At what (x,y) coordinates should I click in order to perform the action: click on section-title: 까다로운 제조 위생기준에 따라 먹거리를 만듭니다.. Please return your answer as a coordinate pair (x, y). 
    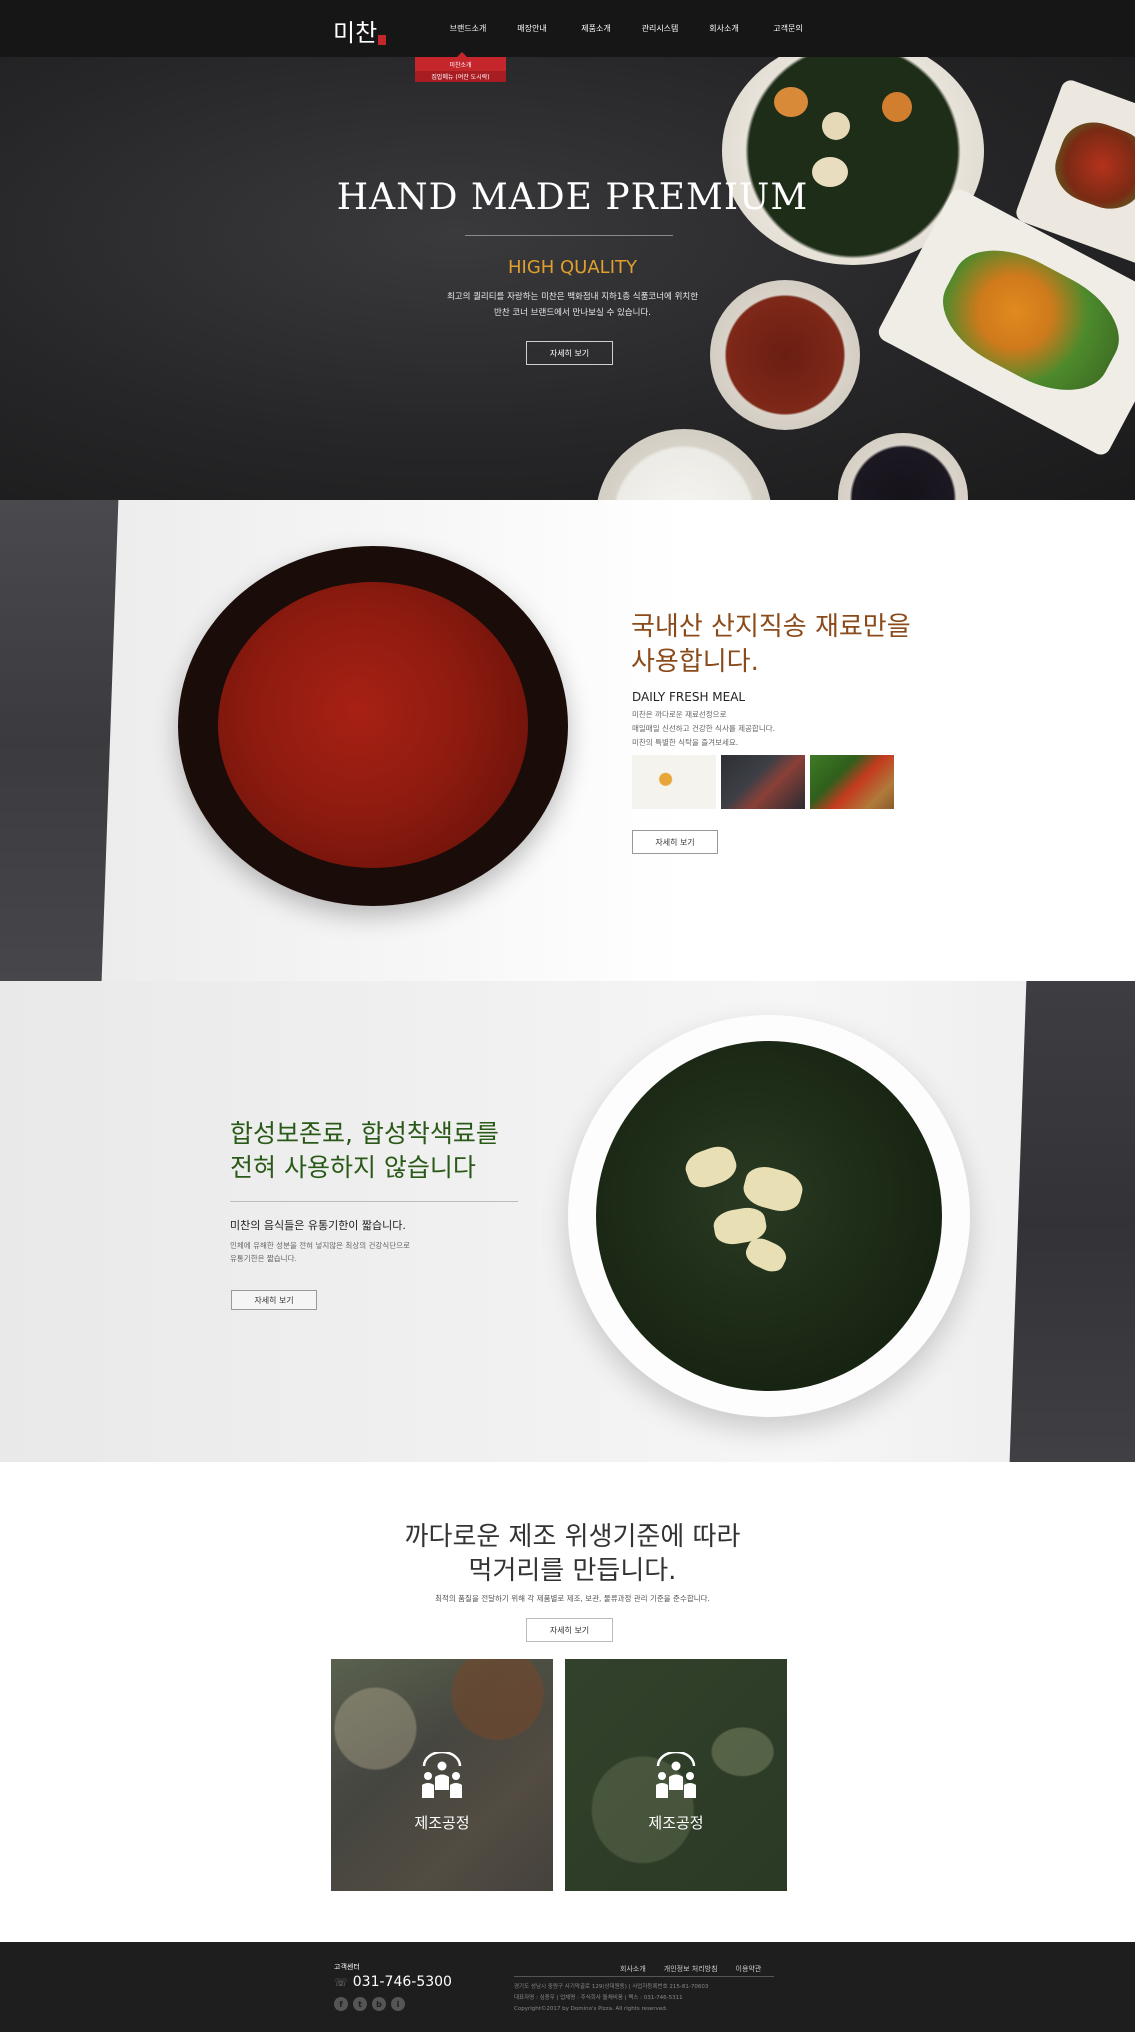
    Looking at the image, I should click on (567, 1554).